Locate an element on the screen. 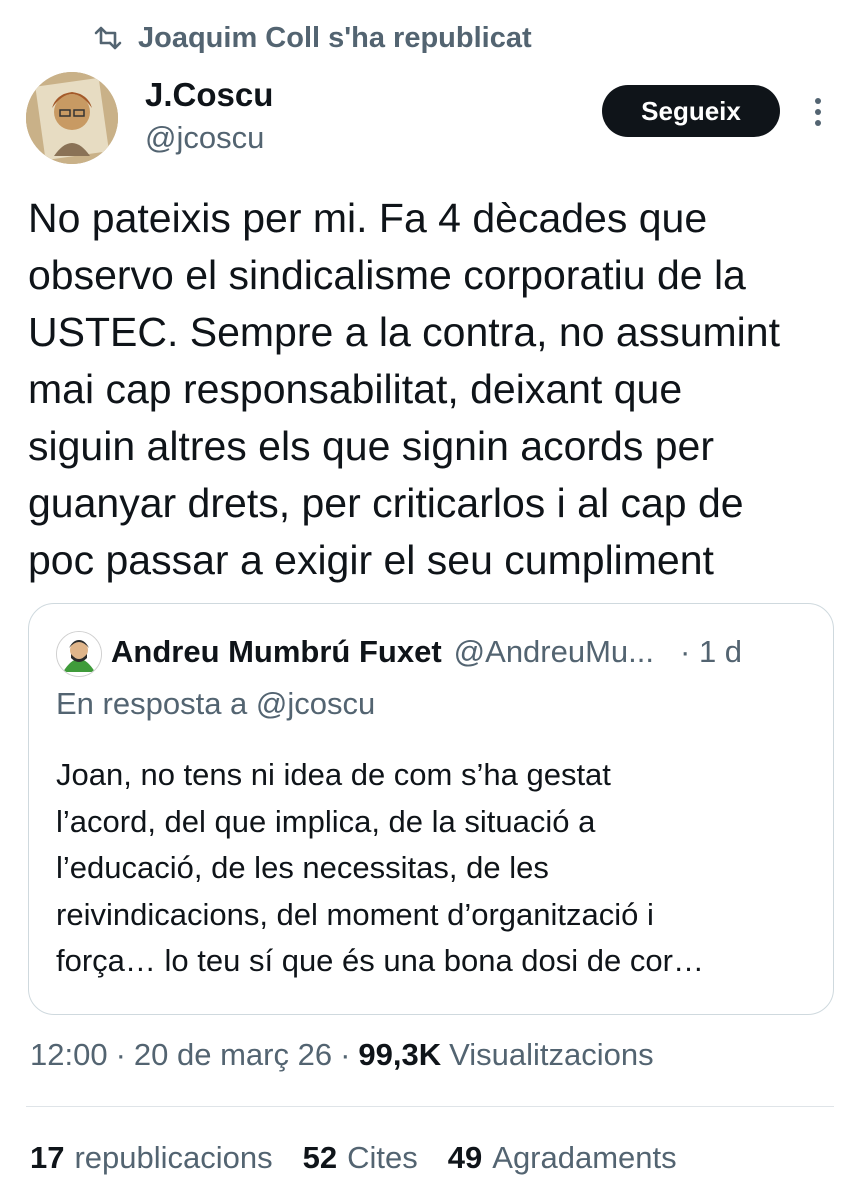 The image size is (860, 1200). tweet-line: No pateixis per mi. Fa 4 dècades que is located at coordinates (368, 218).